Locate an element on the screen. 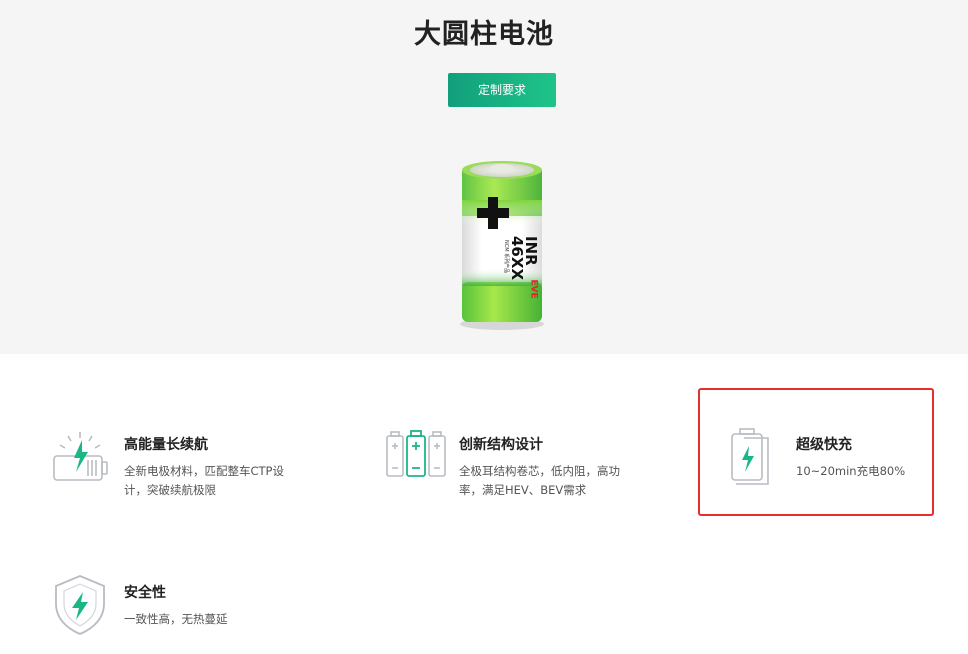 Image resolution: width=968 pixels, height=654 pixels. battery-image: INR 46XX NCM 系列产品 EVE is located at coordinates (502, 244).